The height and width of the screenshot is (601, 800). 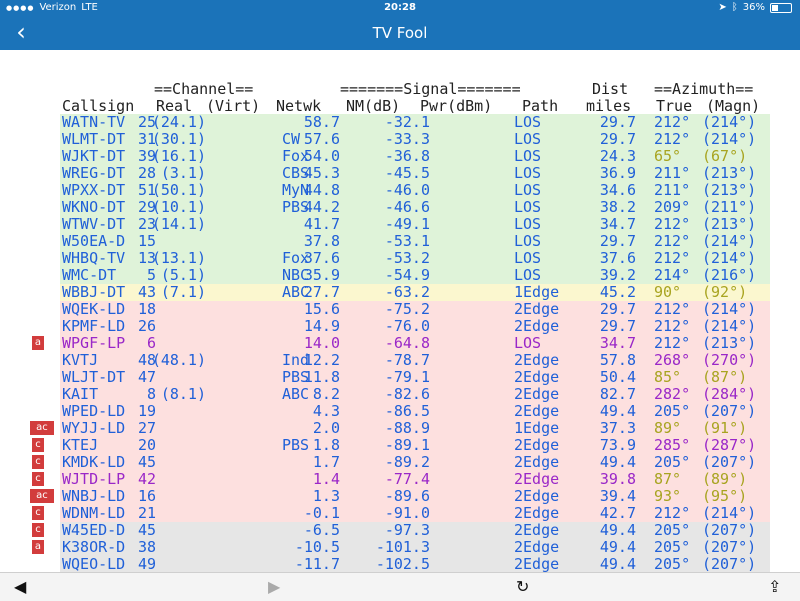 I want to click on status-bar: ●●●● Verizon LTE 20:28 ➤ ᛒ 36%, so click(x=400, y=8).